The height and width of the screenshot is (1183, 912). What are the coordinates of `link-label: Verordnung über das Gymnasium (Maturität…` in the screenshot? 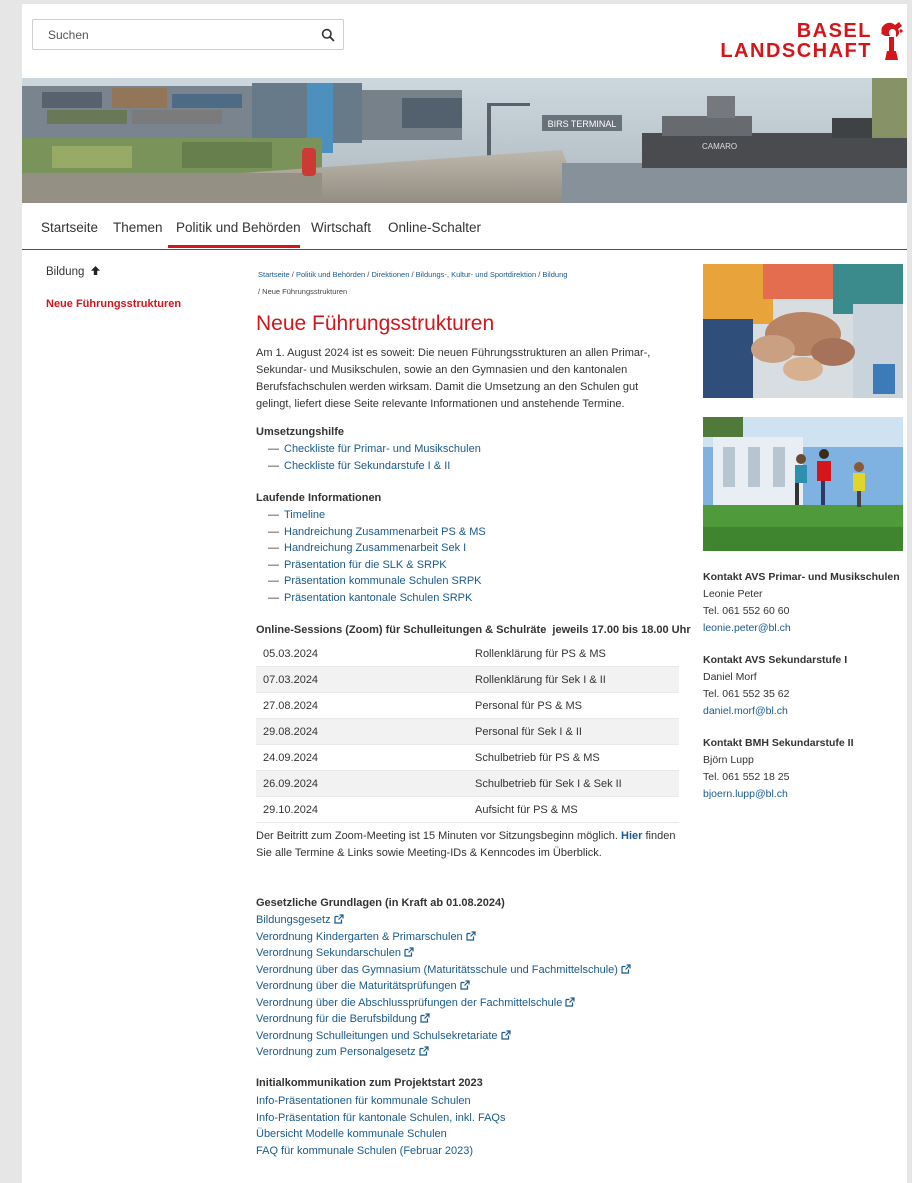 It's located at (437, 969).